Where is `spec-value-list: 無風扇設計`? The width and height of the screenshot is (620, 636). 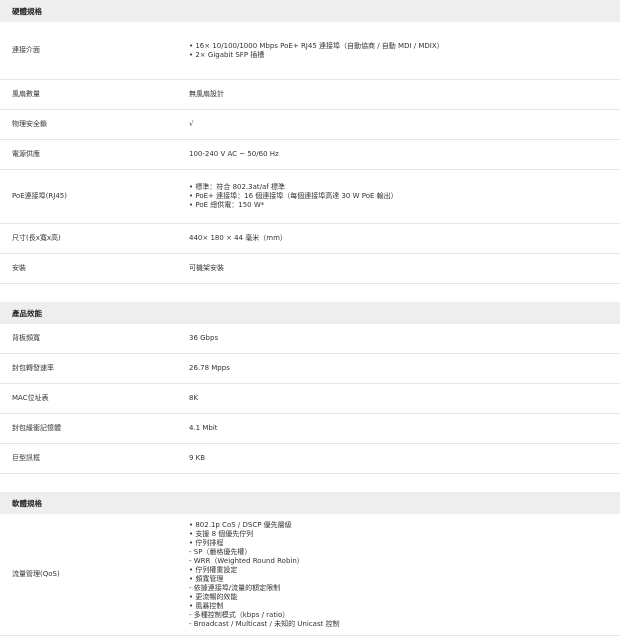 spec-value-list: 無風扇設計 is located at coordinates (404, 94).